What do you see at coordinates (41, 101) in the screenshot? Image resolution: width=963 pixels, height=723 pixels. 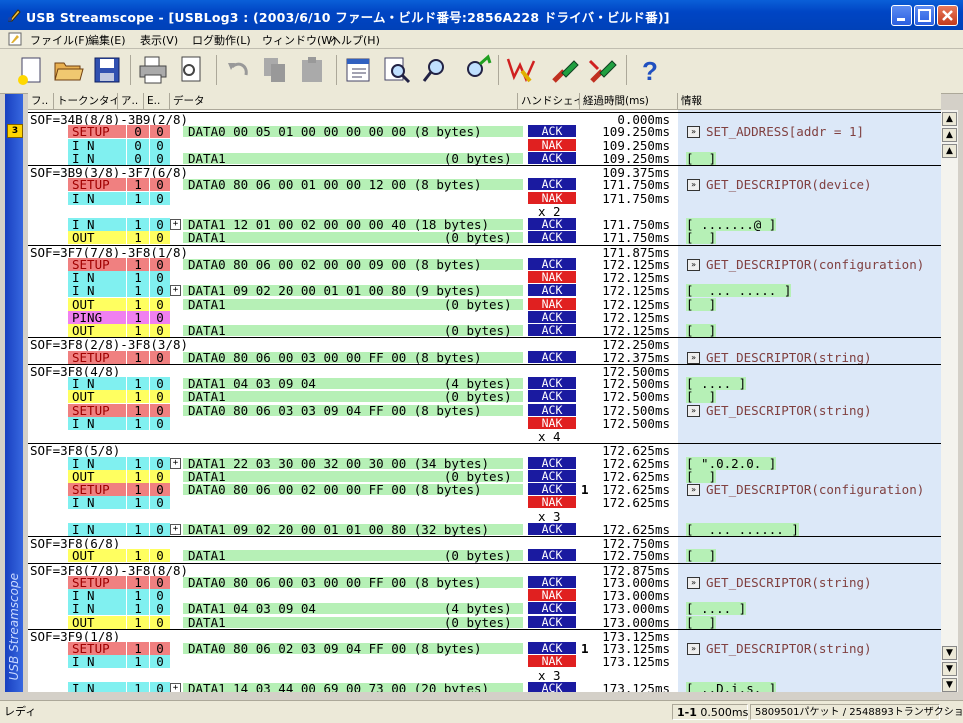 I see `col-frame: フ..` at bounding box center [41, 101].